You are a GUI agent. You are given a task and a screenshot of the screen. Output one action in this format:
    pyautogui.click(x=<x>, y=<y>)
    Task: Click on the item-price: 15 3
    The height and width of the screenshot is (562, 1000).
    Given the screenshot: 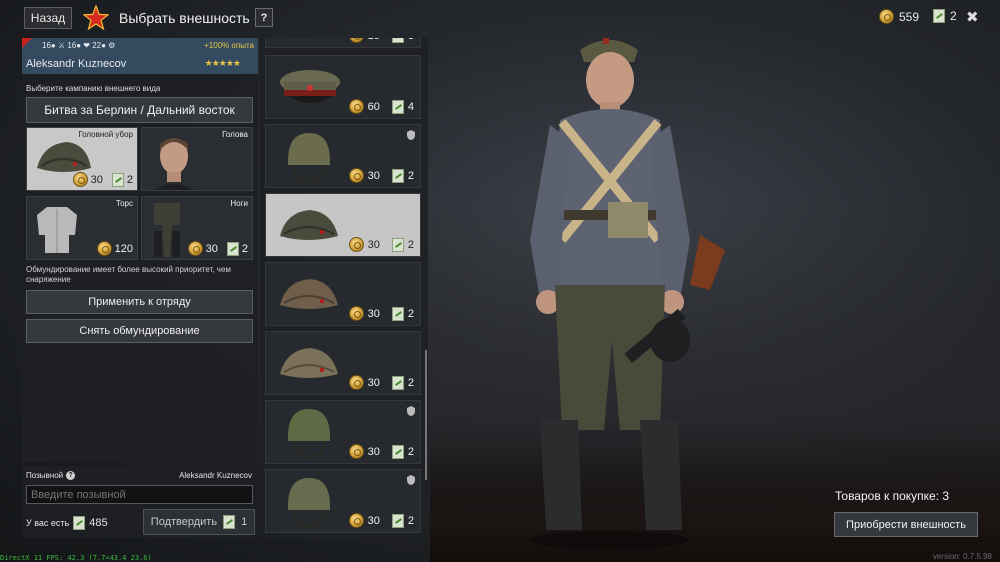 What is the action you would take?
    pyautogui.click(x=381, y=40)
    